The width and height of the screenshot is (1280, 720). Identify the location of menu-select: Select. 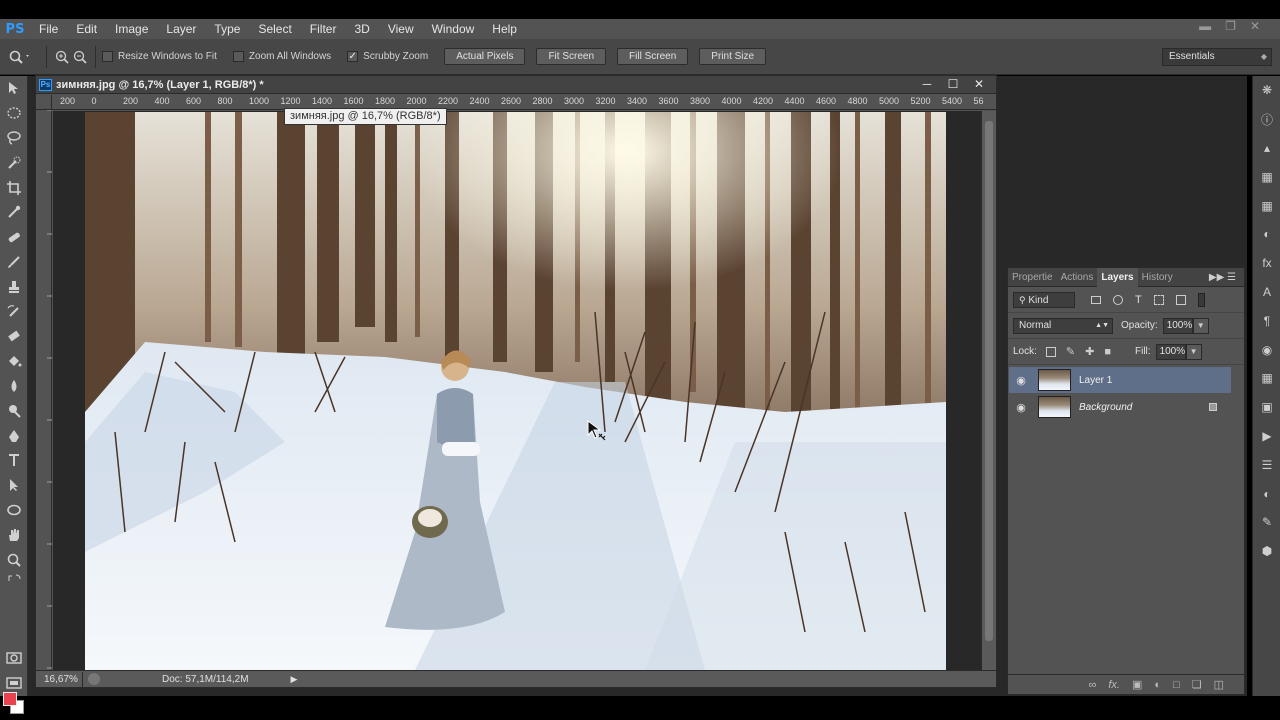
(274, 29).